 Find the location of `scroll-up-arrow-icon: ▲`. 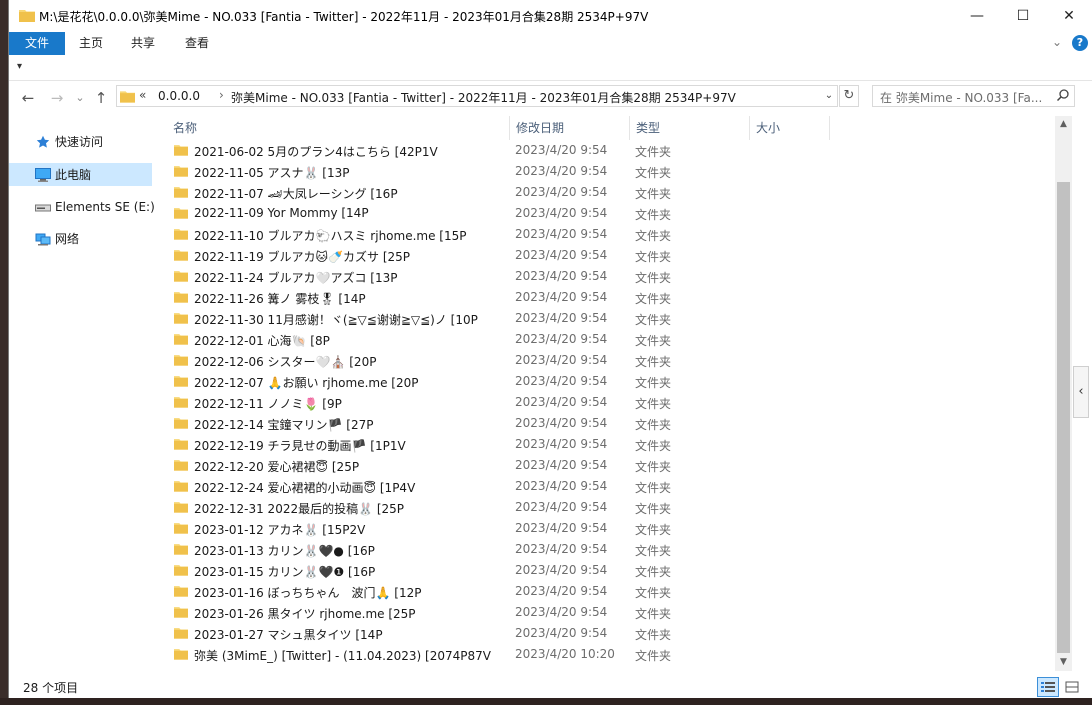

scroll-up-arrow-icon: ▲ is located at coordinates (1063, 124).